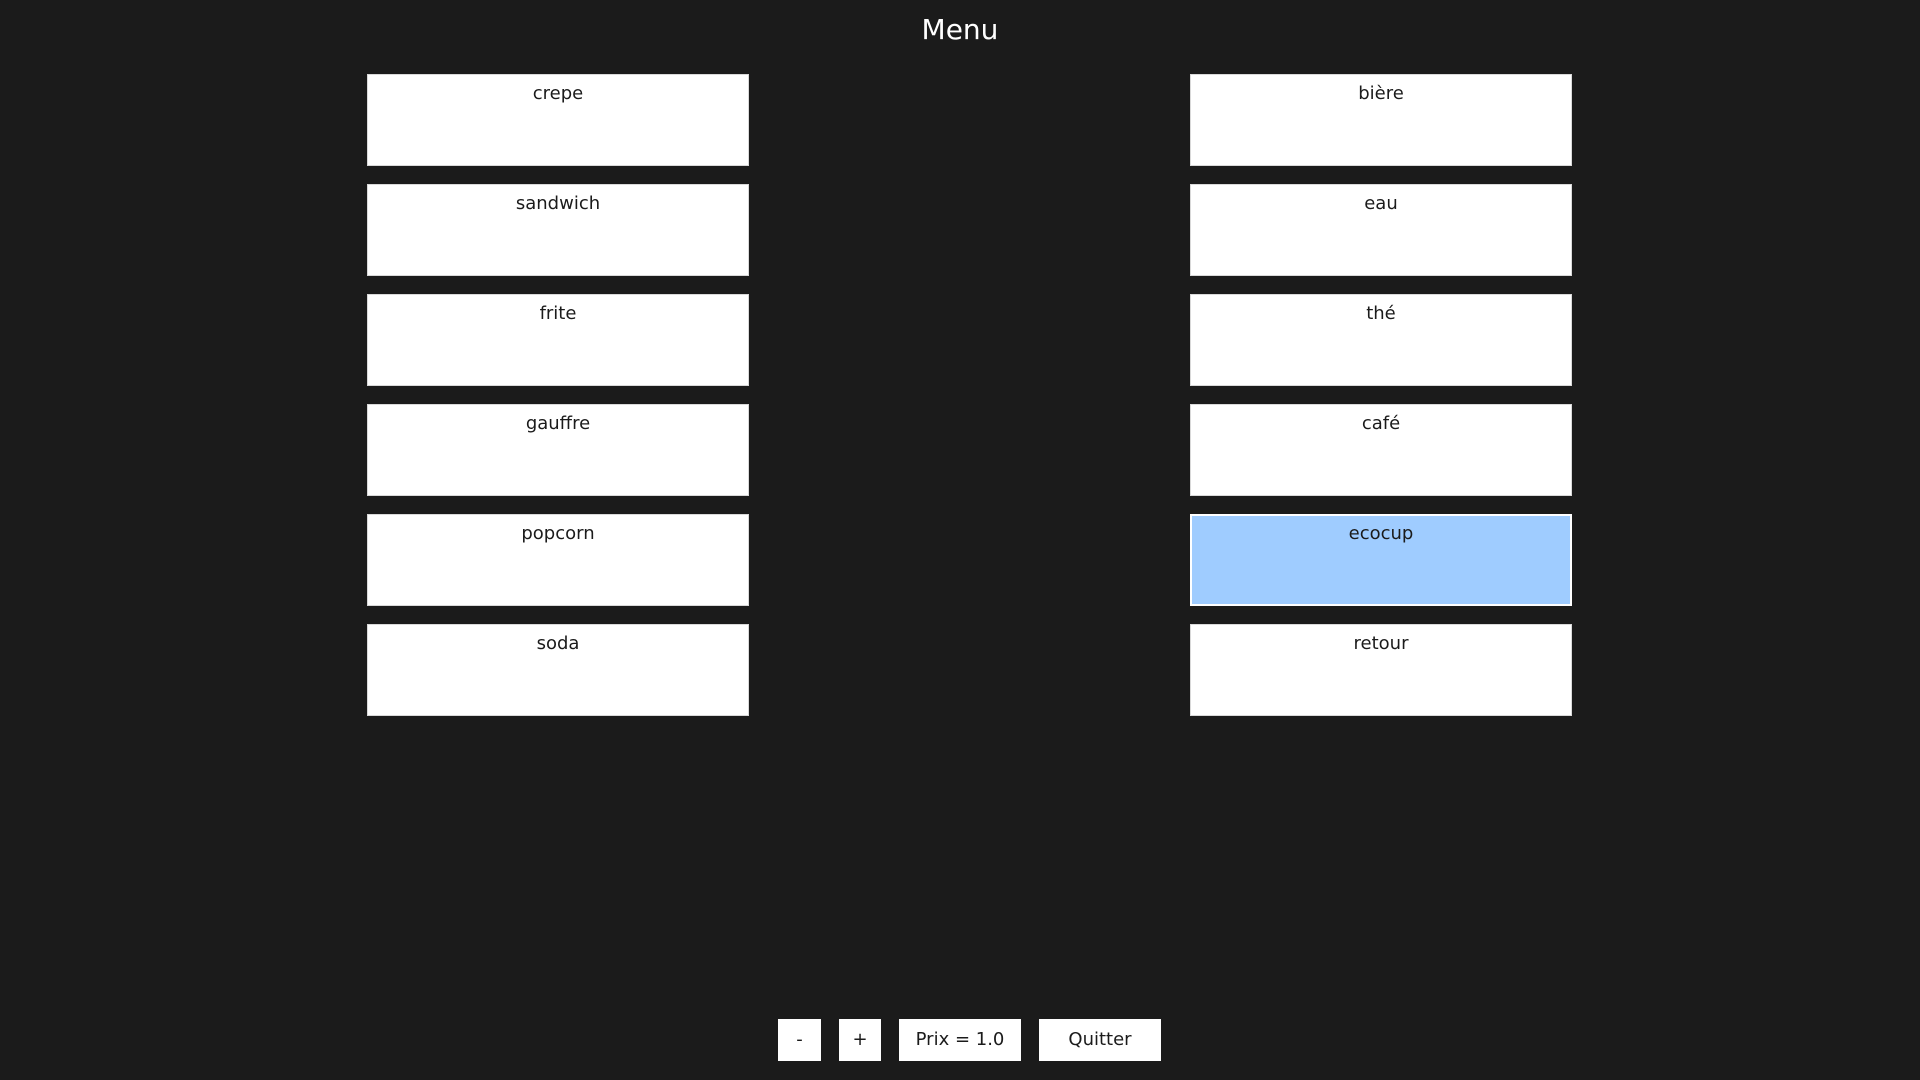 Image resolution: width=1920 pixels, height=1080 pixels. Describe the element at coordinates (860, 1040) in the screenshot. I see `increase-price-button: +` at that location.